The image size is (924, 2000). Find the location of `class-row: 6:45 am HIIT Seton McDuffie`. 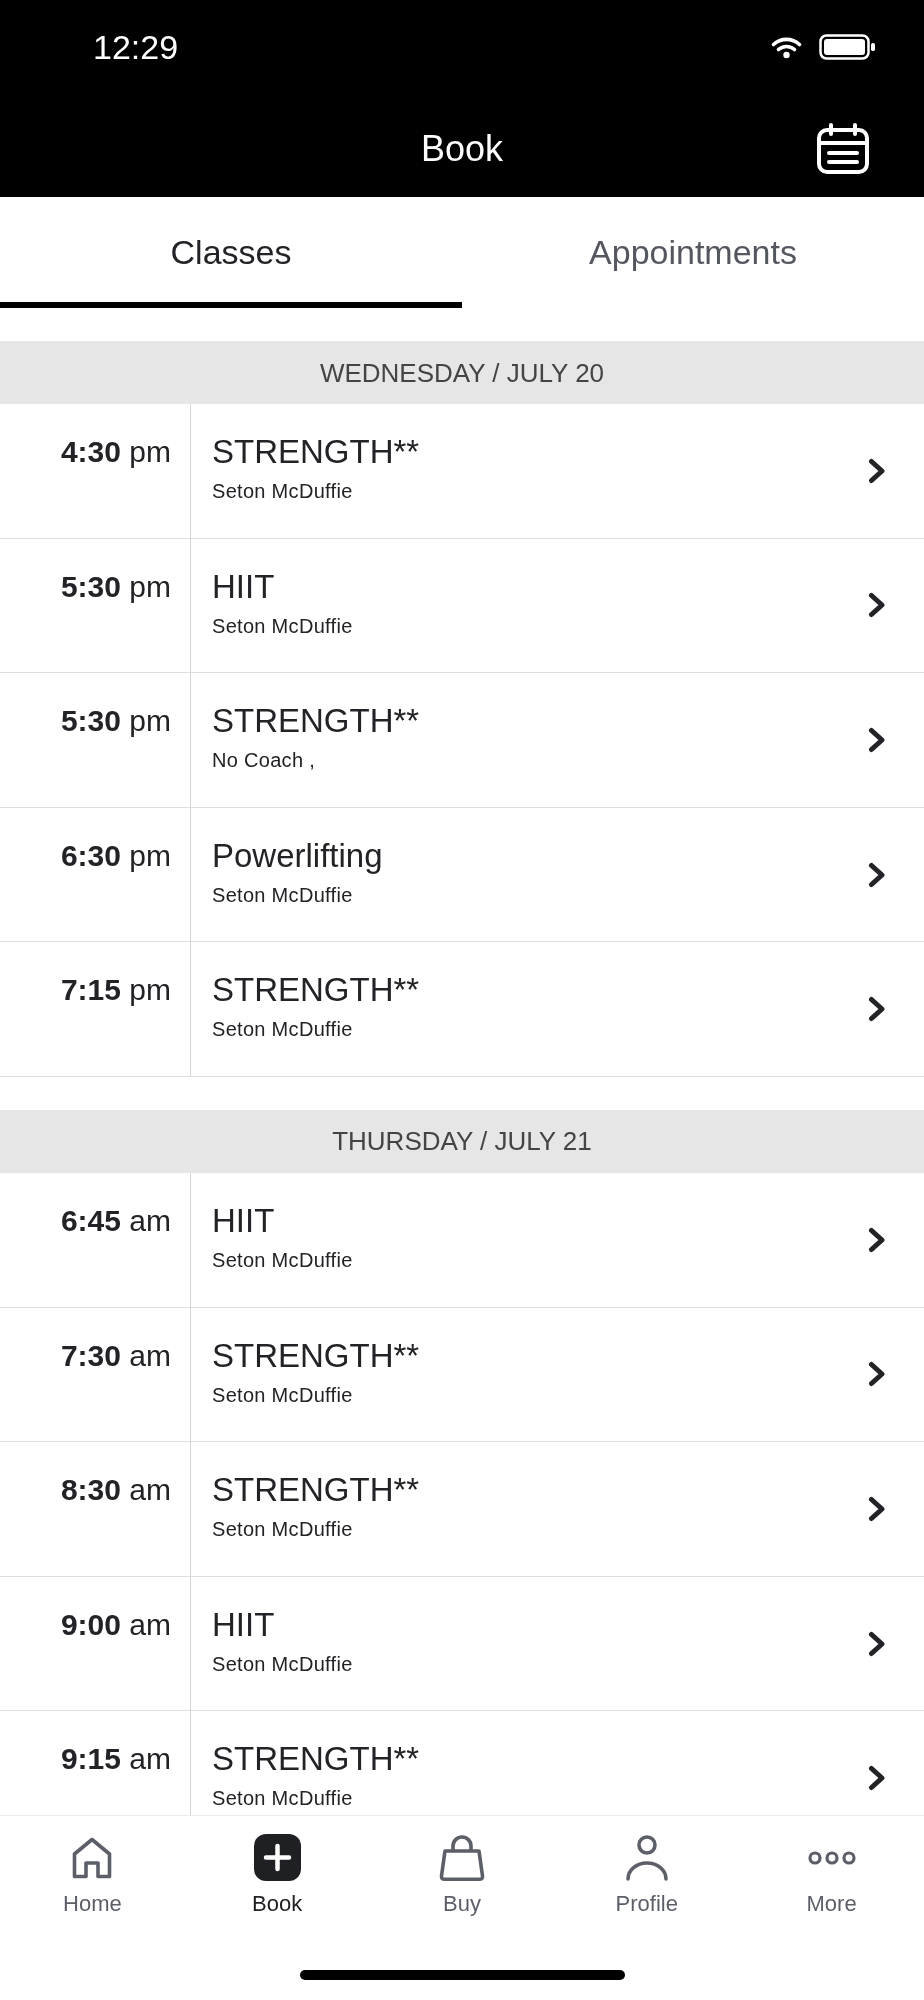

class-row: 6:45 am HIIT Seton McDuffie is located at coordinates (462, 1240).